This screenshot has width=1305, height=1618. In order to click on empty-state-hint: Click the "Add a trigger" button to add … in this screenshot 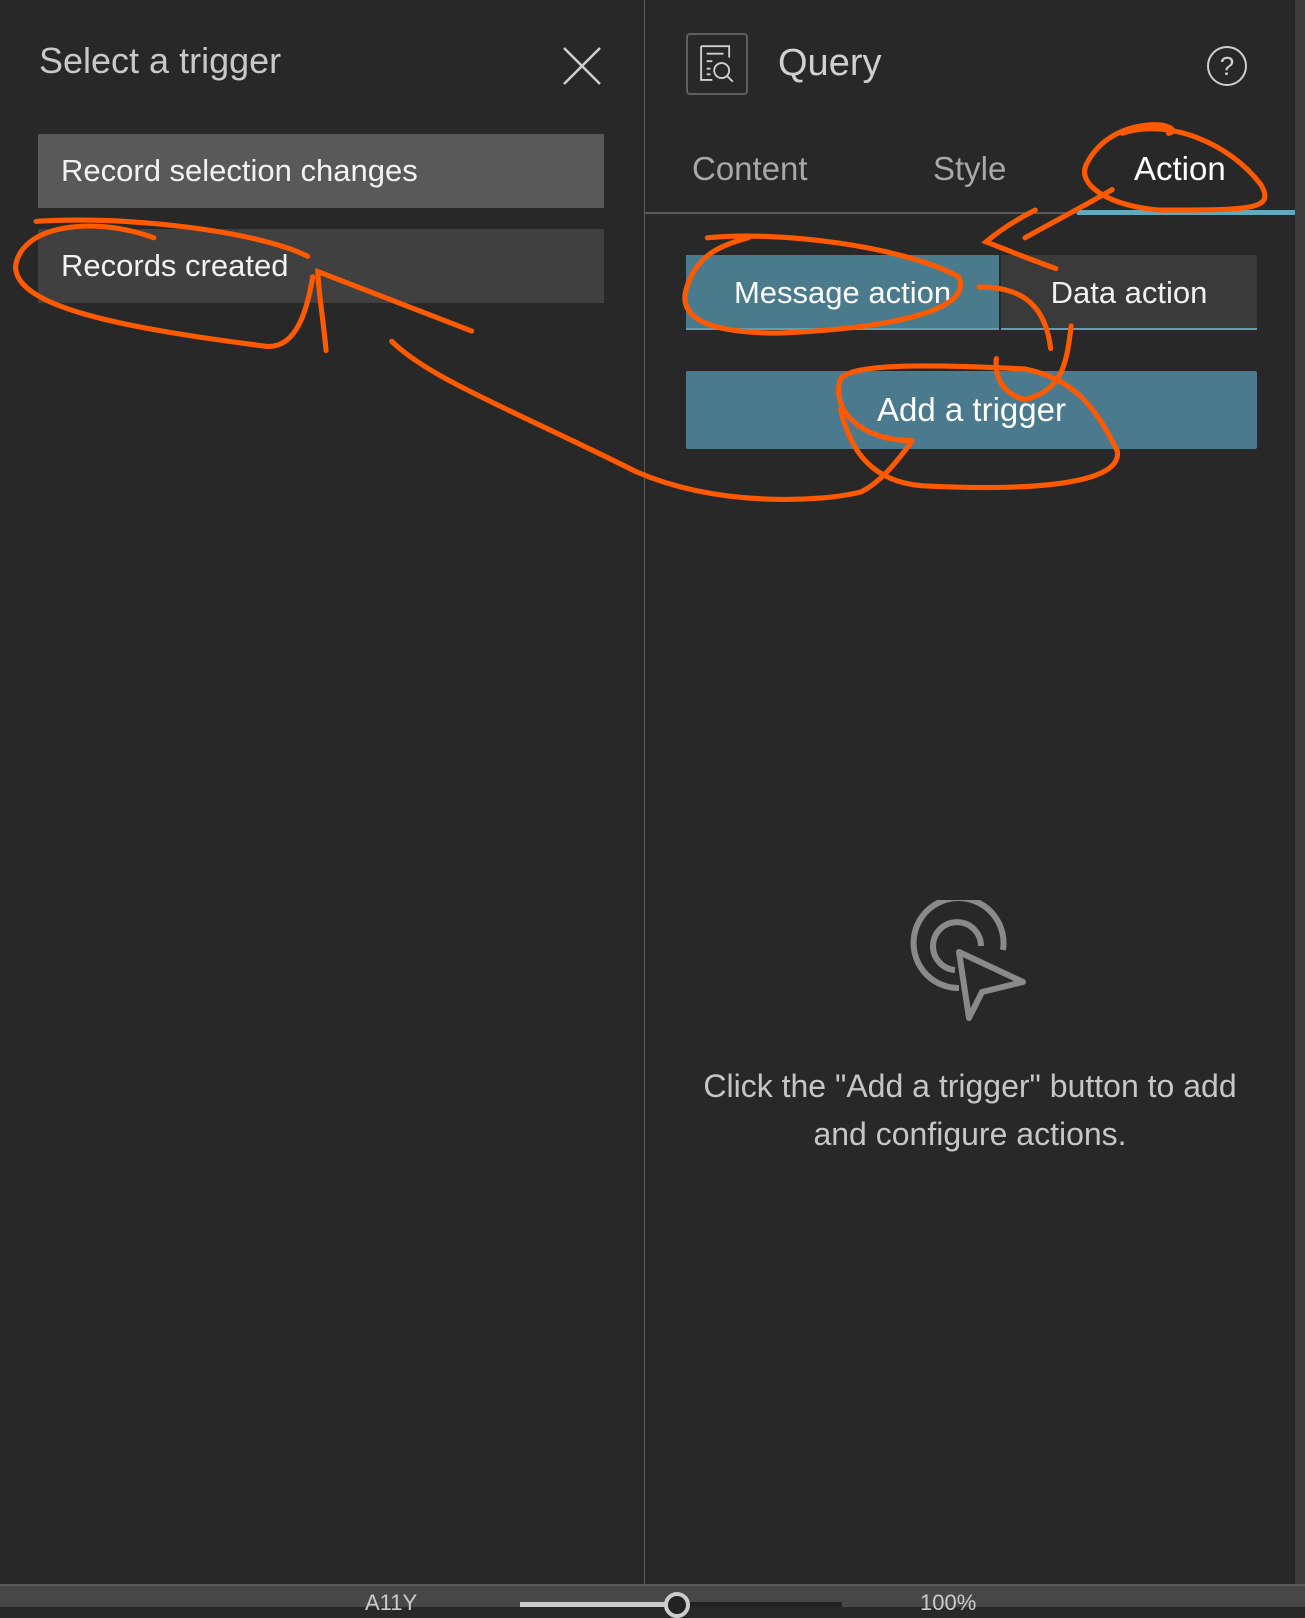, I will do `click(970, 1110)`.